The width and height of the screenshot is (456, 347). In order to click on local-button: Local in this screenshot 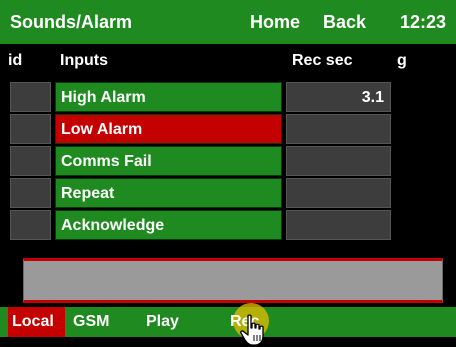, I will do `click(36, 322)`.